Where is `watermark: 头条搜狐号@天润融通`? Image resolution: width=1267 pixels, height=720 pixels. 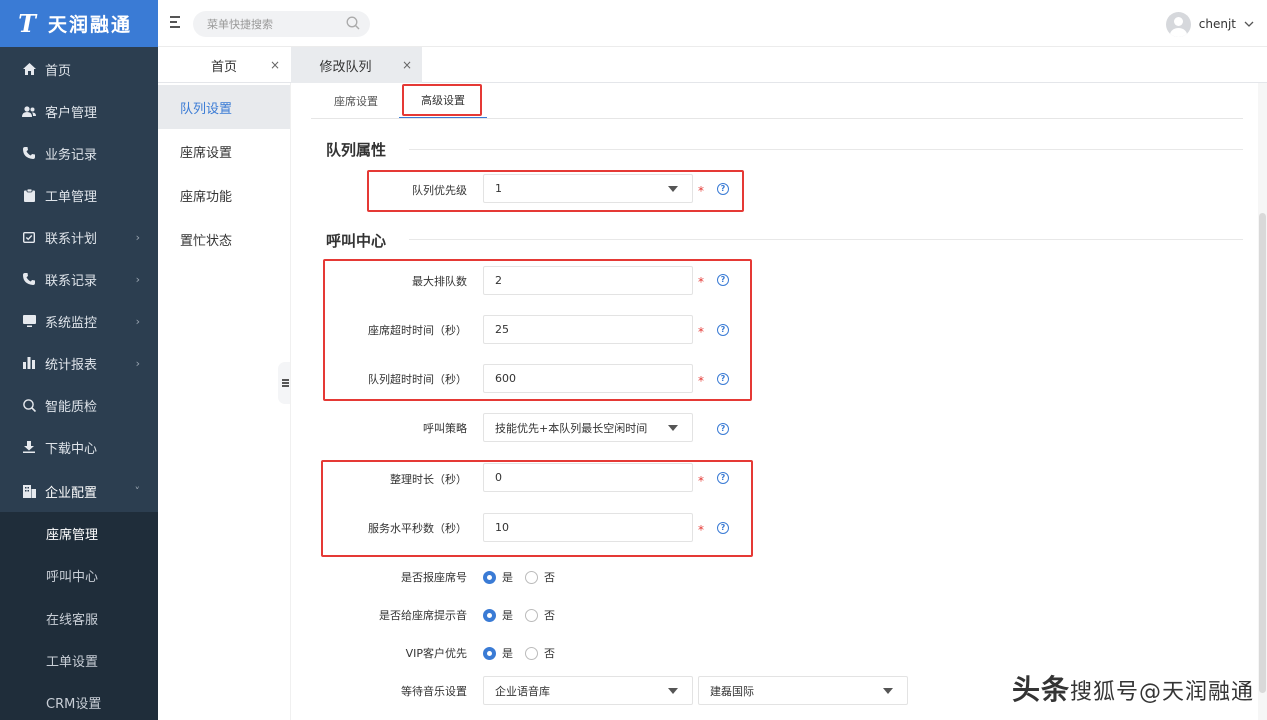
watermark: 头条搜狐号@天润融通 is located at coordinates (1133, 688).